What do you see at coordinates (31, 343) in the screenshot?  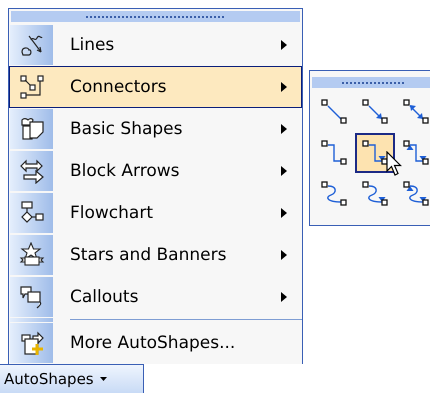 I see `shapes-add-icon` at bounding box center [31, 343].